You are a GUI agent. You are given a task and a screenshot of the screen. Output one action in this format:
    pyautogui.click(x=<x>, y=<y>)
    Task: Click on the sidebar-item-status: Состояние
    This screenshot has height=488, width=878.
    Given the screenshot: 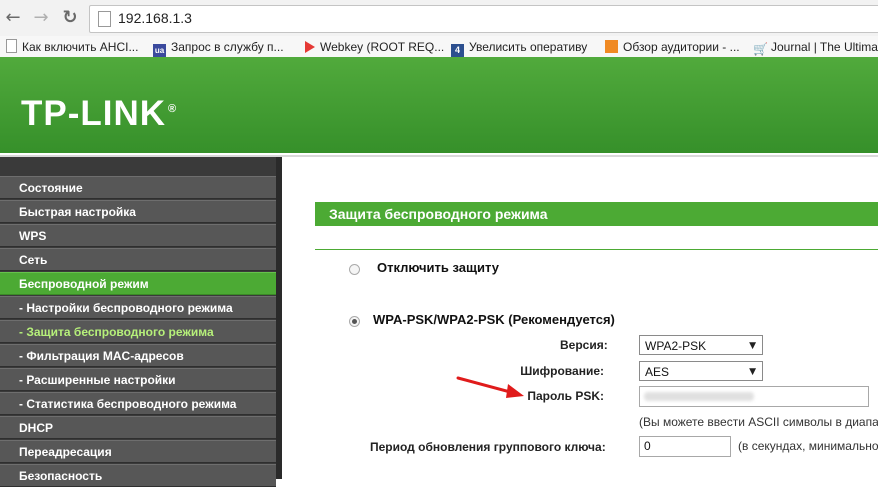 What is the action you would take?
    pyautogui.click(x=138, y=187)
    